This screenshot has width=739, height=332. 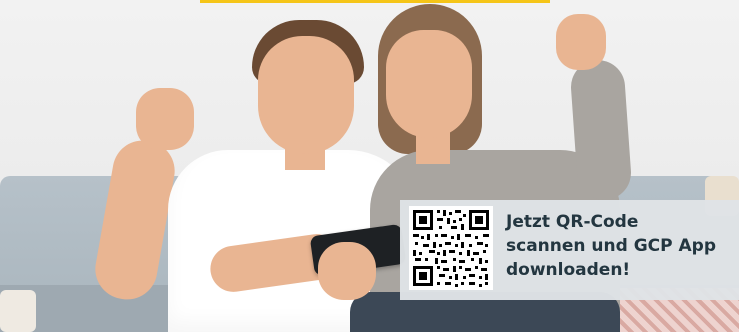 I want to click on man-raised-fist, so click(x=165, y=119).